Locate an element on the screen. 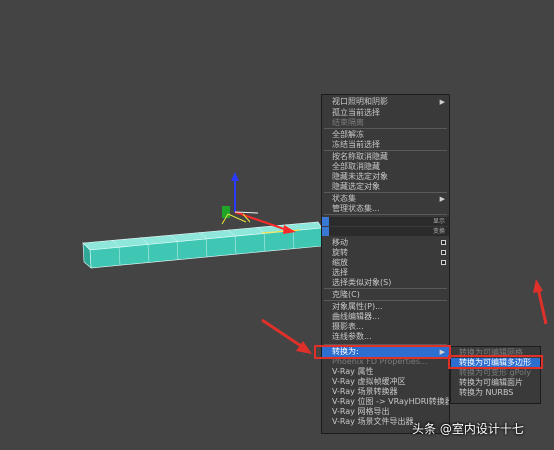  menu-item-label: 旋转 is located at coordinates (340, 252).